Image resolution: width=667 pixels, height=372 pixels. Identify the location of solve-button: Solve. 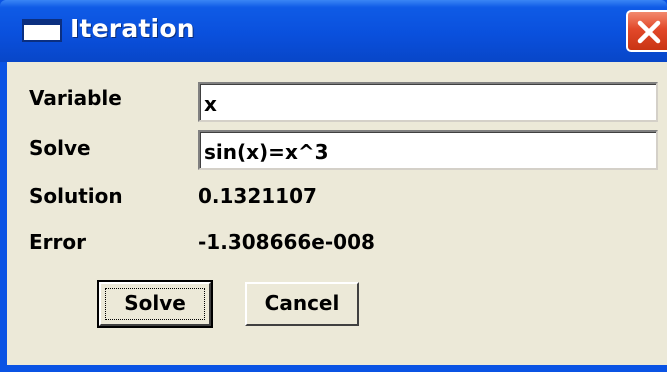
(155, 304).